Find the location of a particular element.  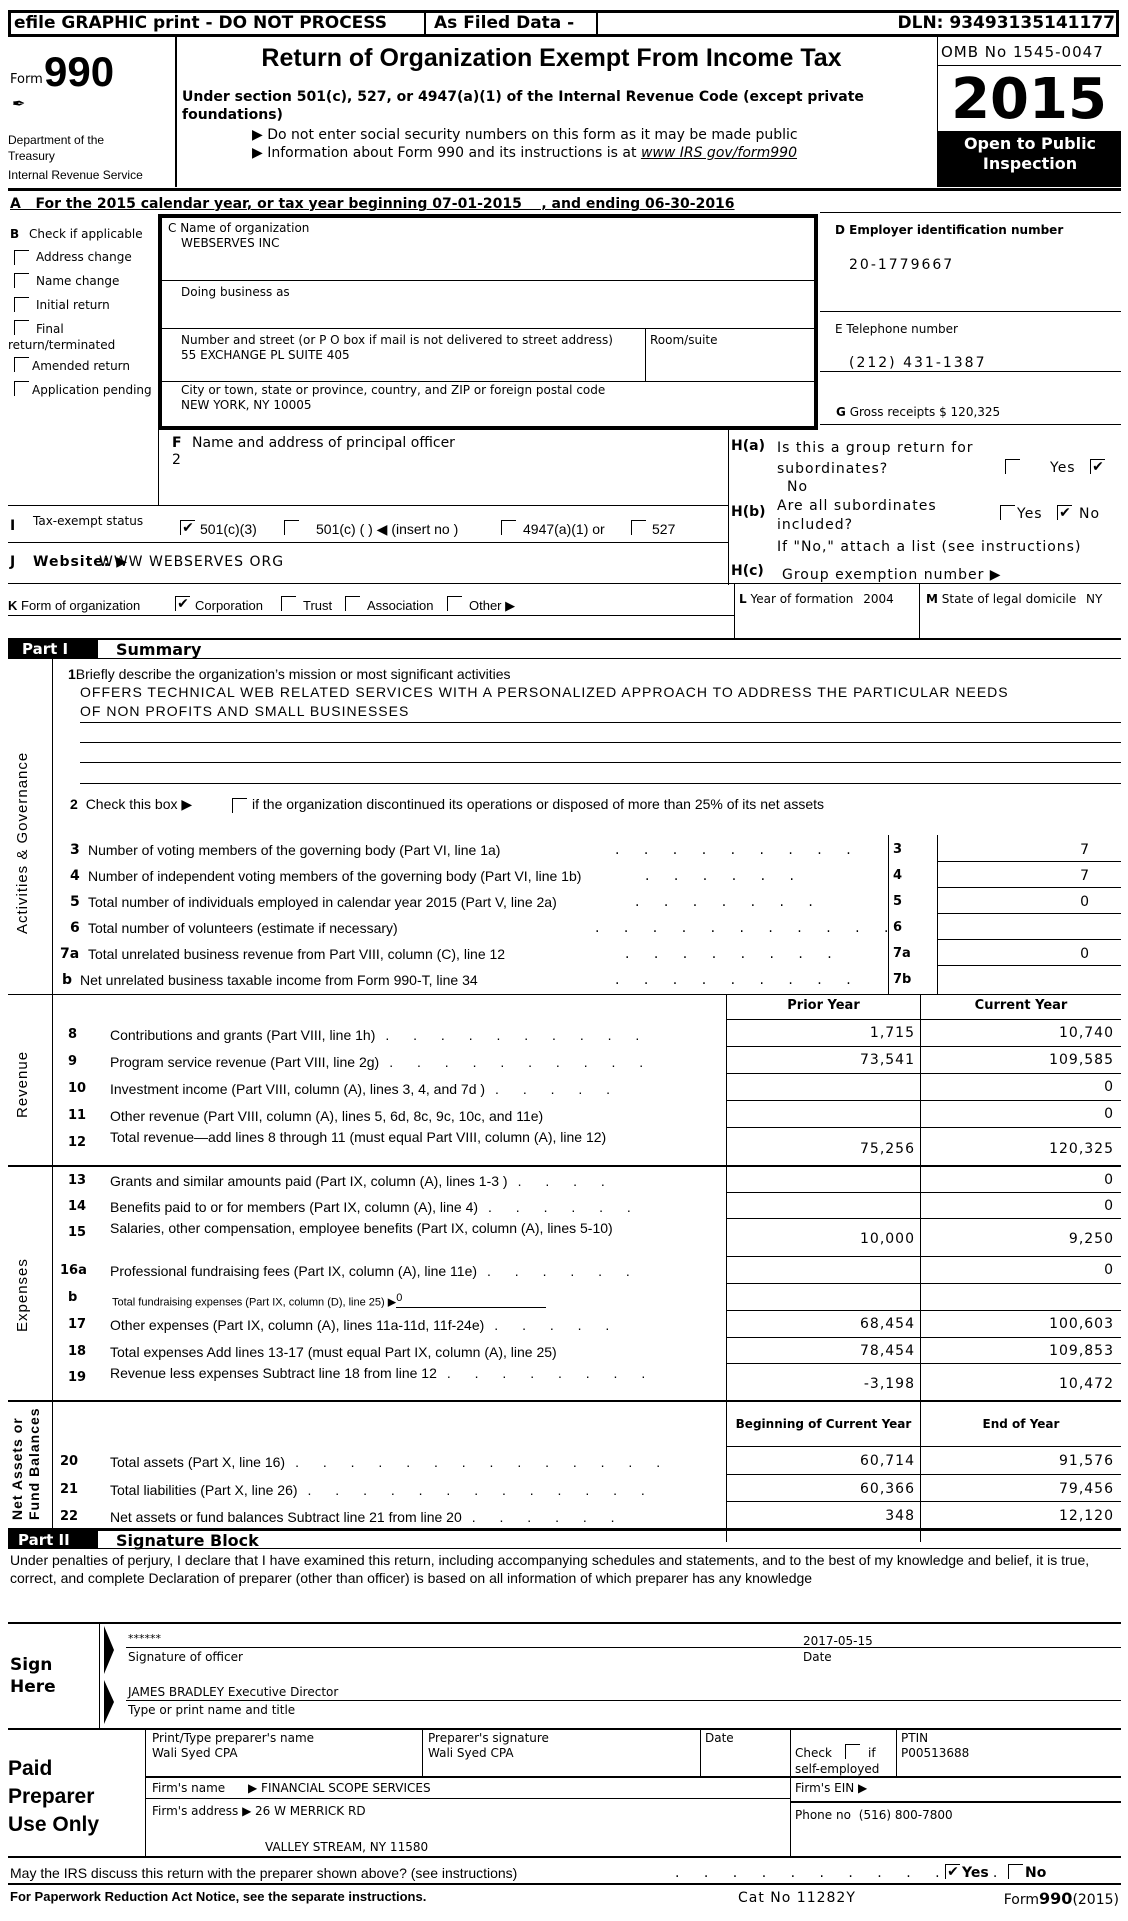

footer-form-number: 990 is located at coordinates (1056, 1898).